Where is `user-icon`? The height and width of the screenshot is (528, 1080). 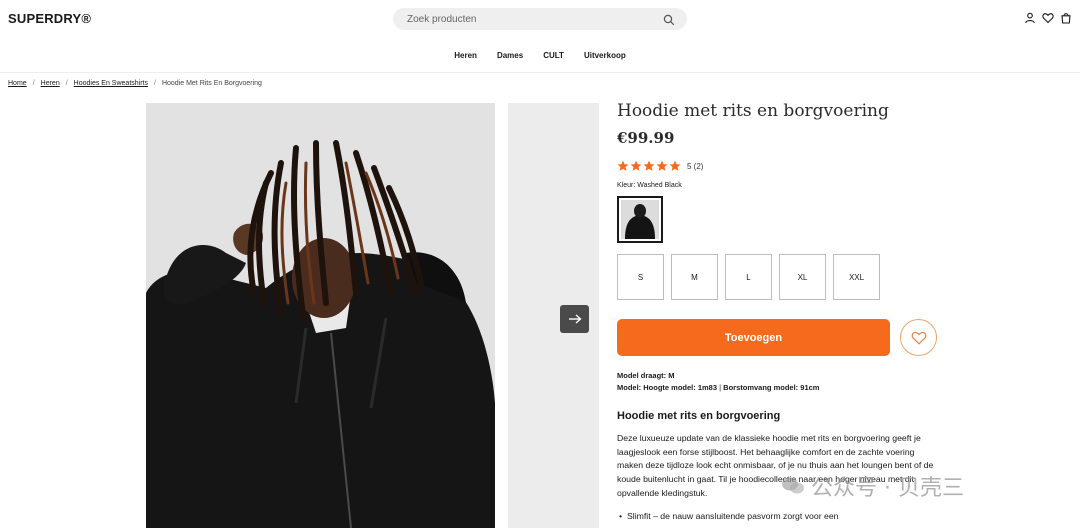
user-icon is located at coordinates (1030, 18).